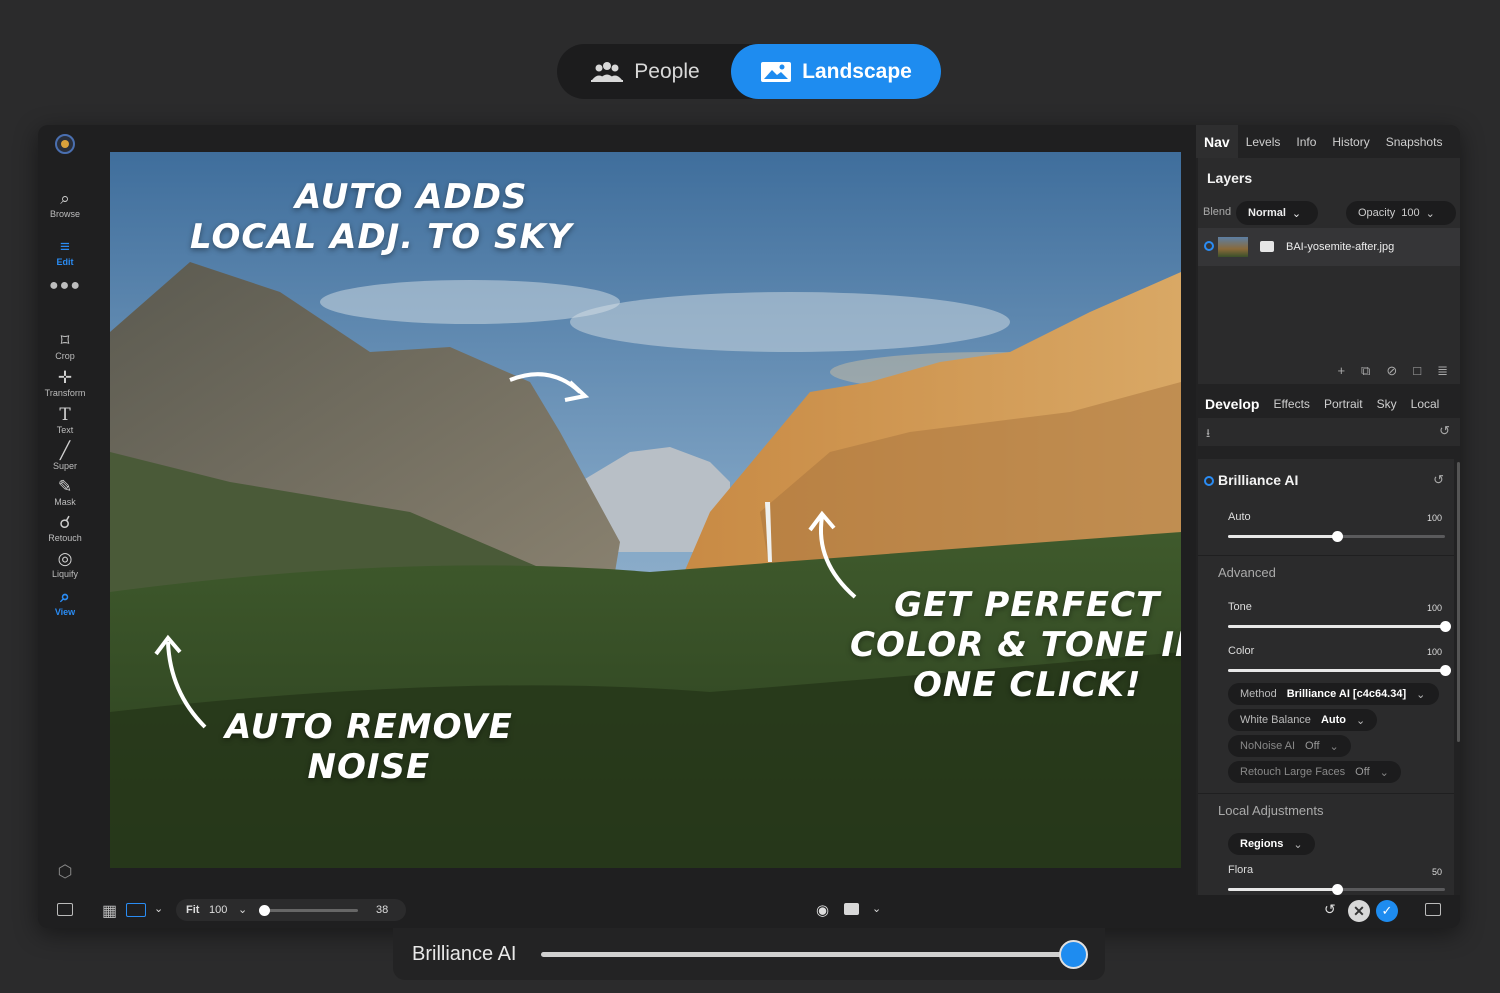 Image resolution: width=1500 pixels, height=993 pixels. I want to click on annotation-line: Get Perfect, so click(1027, 605).